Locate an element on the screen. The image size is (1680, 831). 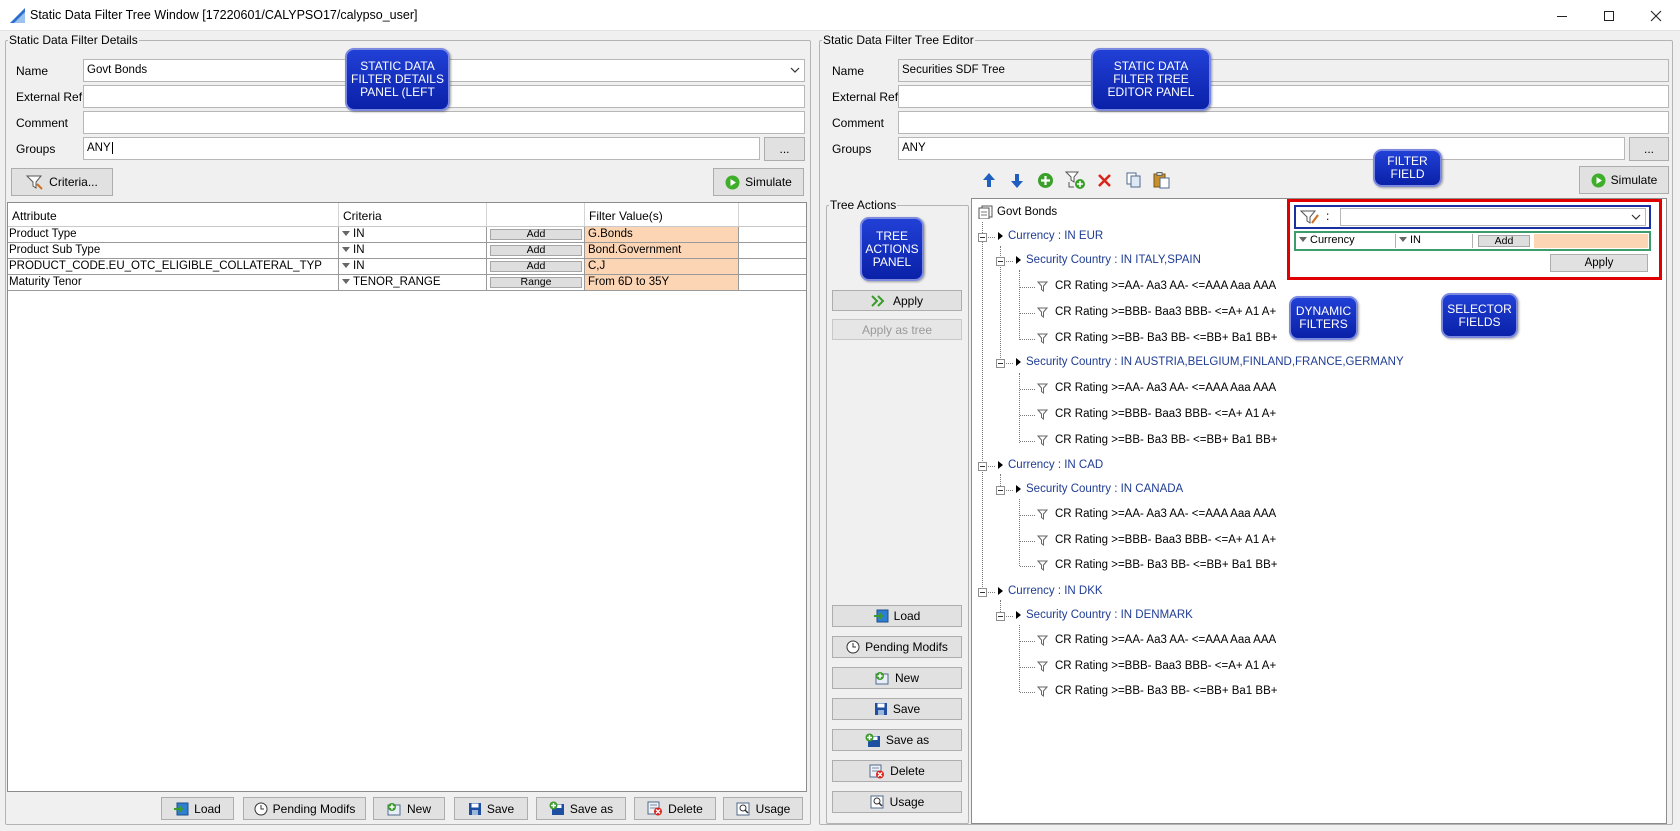
load-button-left: Load is located at coordinates (197, 808).